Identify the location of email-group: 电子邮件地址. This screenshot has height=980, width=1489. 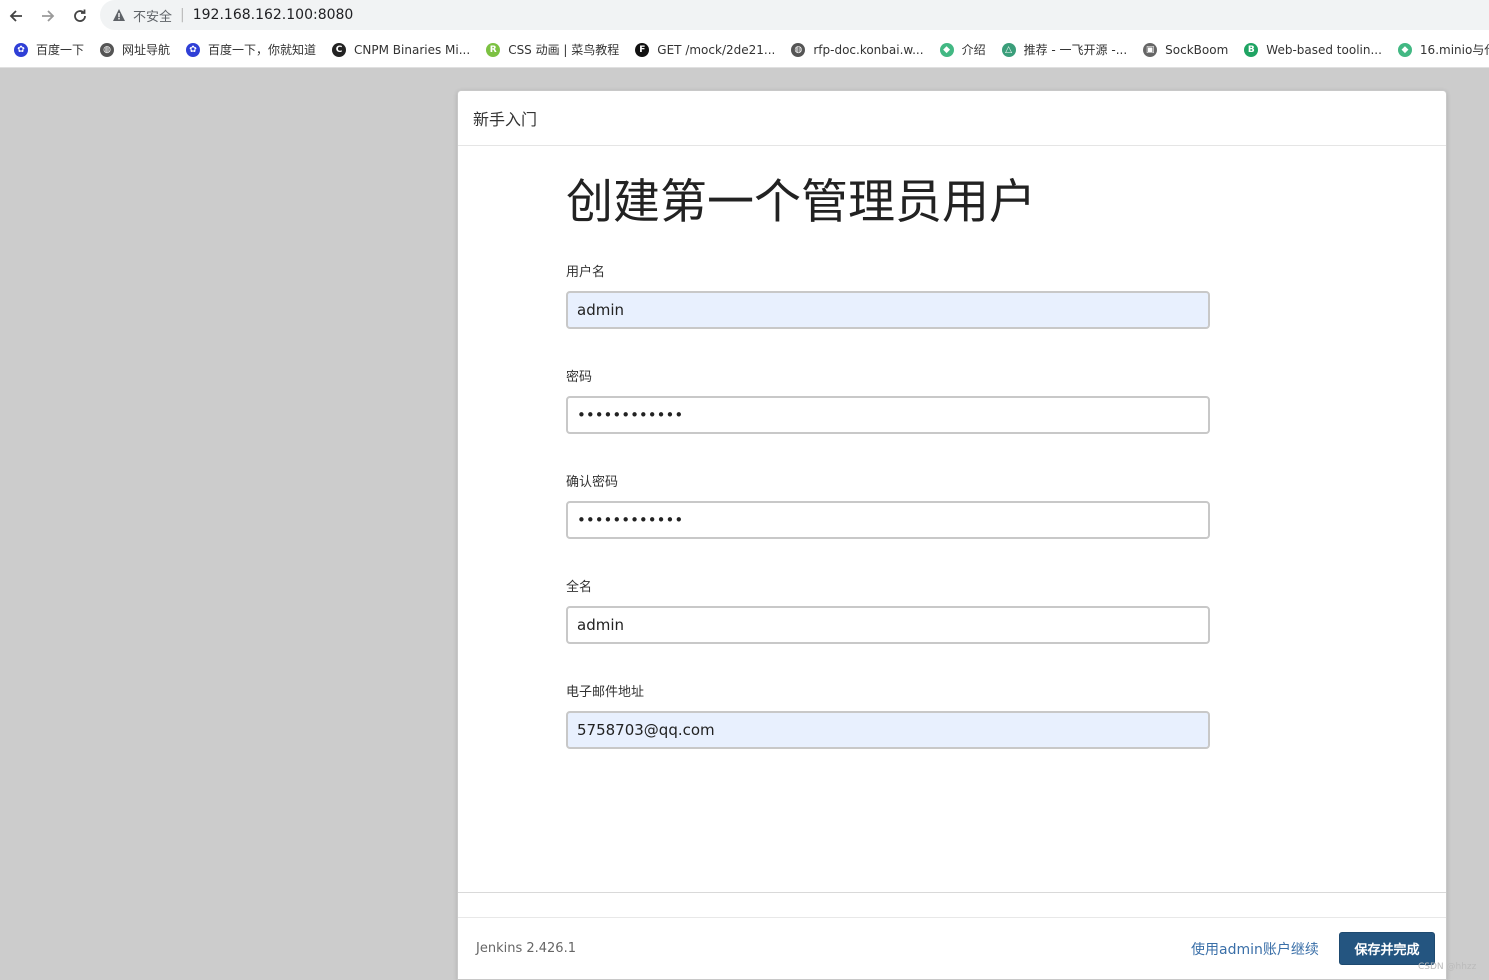
(888, 715).